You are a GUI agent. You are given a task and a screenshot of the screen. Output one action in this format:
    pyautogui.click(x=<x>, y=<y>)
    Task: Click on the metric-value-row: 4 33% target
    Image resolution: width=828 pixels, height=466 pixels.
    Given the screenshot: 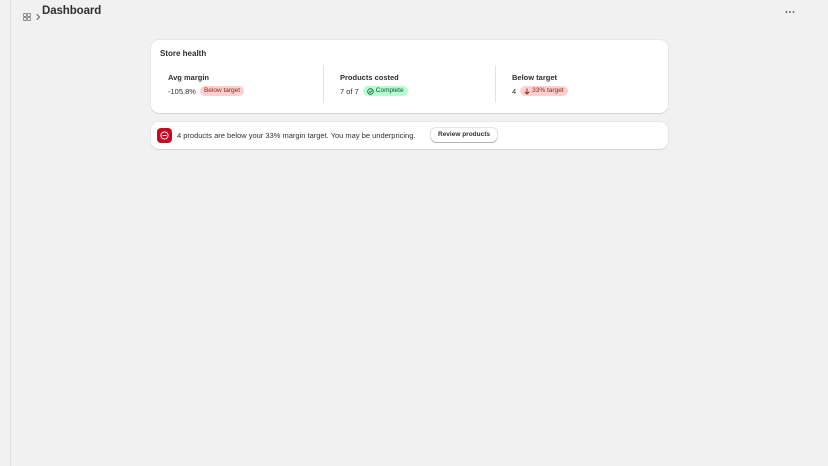 What is the action you would take?
    pyautogui.click(x=540, y=91)
    